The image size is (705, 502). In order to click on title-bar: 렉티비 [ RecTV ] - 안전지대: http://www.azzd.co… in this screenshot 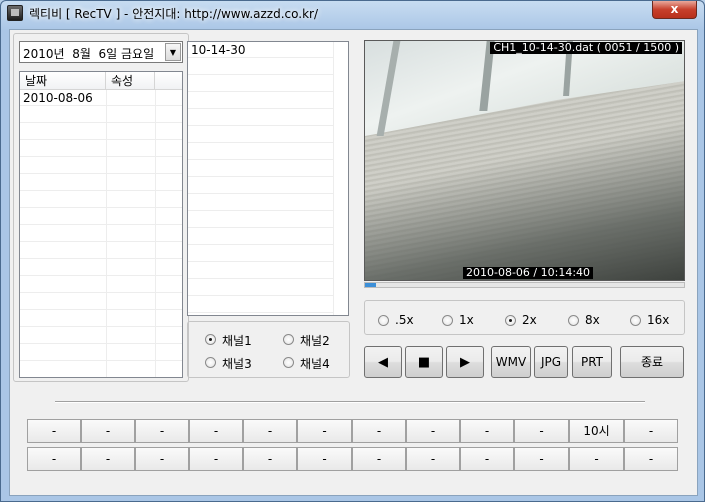, I will do `click(352, 14)`.